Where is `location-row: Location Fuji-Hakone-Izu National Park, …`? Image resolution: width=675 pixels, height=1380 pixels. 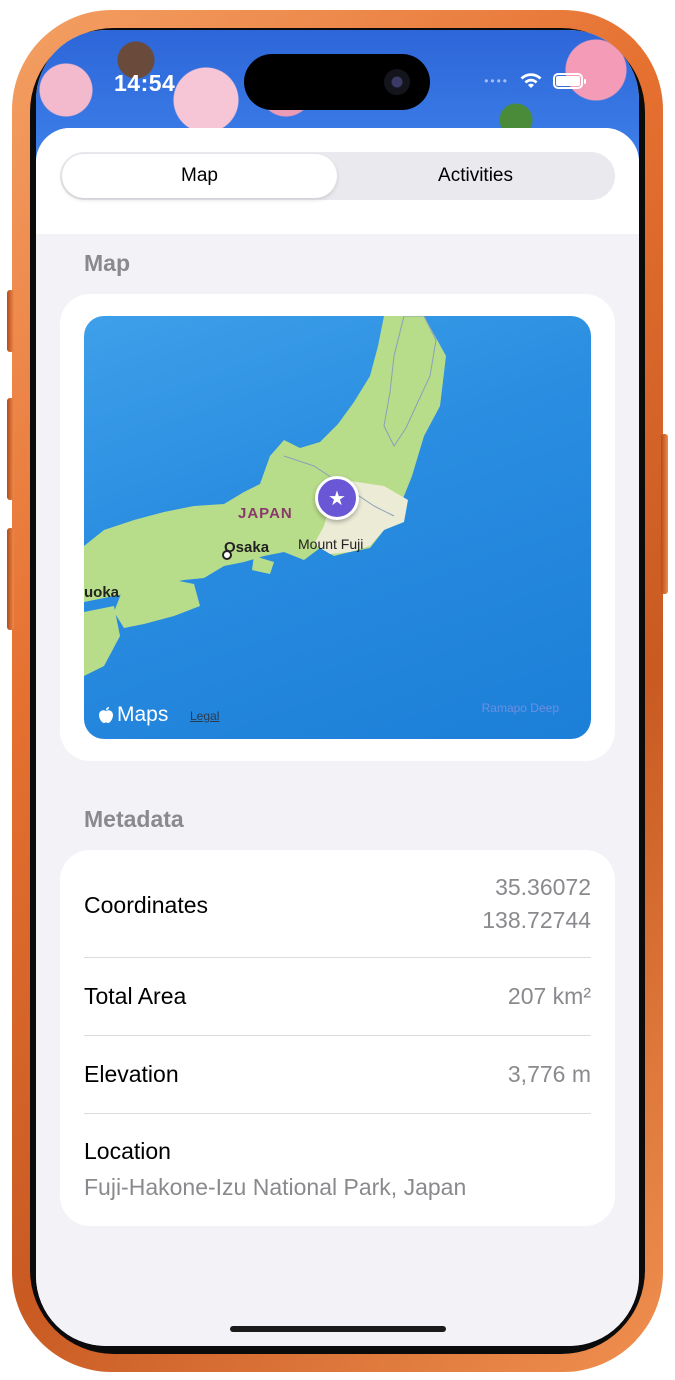 location-row: Location Fuji-Hakone-Izu National Park, … is located at coordinates (337, 1173).